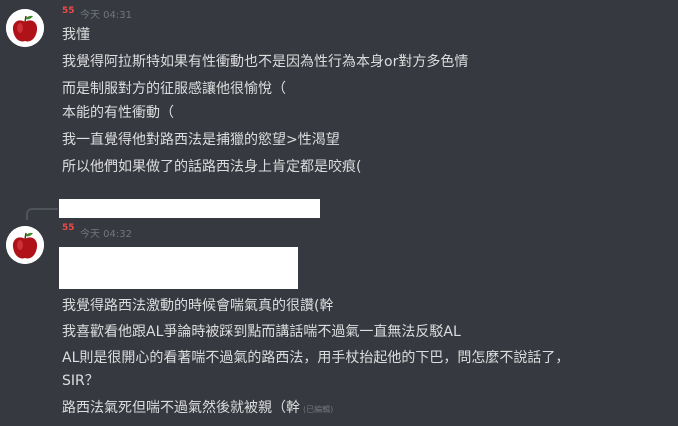 This screenshot has width=678, height=426. What do you see at coordinates (318, 409) in the screenshot?
I see `edited-label: (已編輯)` at bounding box center [318, 409].